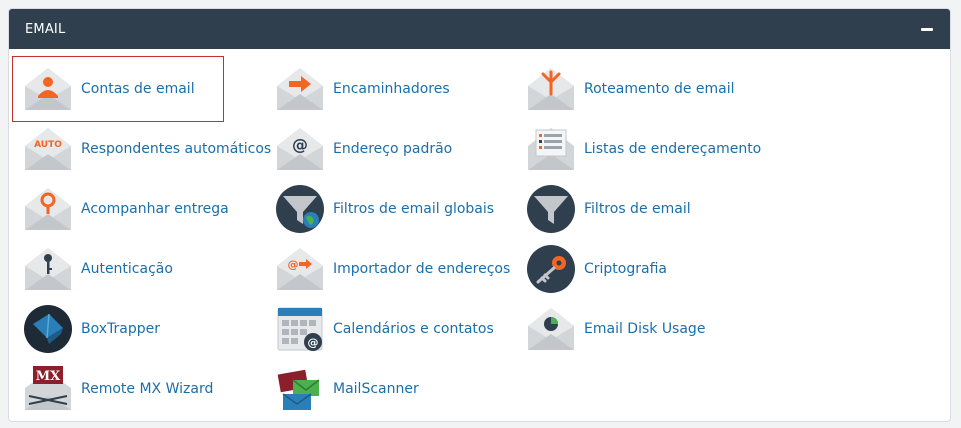 This screenshot has height=428, width=961. I want to click on filter-icon, so click(551, 209).